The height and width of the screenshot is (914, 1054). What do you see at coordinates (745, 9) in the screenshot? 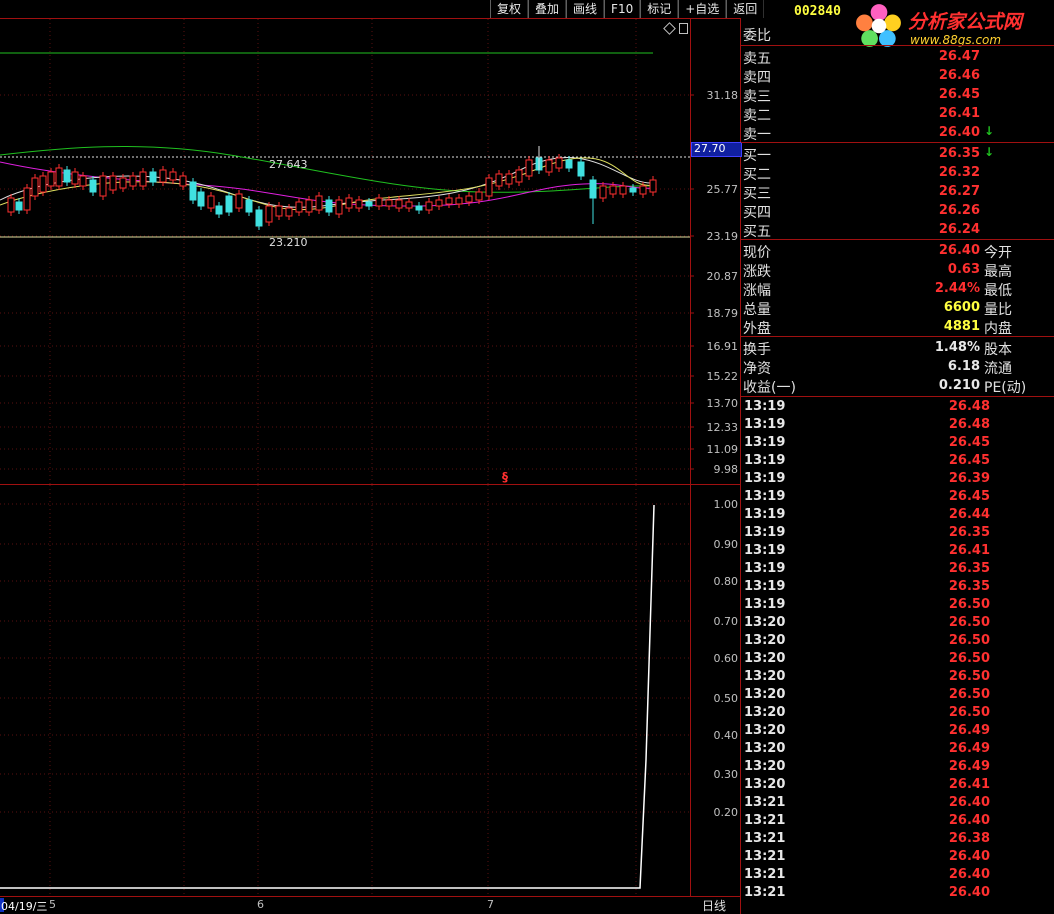
I see `toolbar-back-button: 返回` at bounding box center [745, 9].